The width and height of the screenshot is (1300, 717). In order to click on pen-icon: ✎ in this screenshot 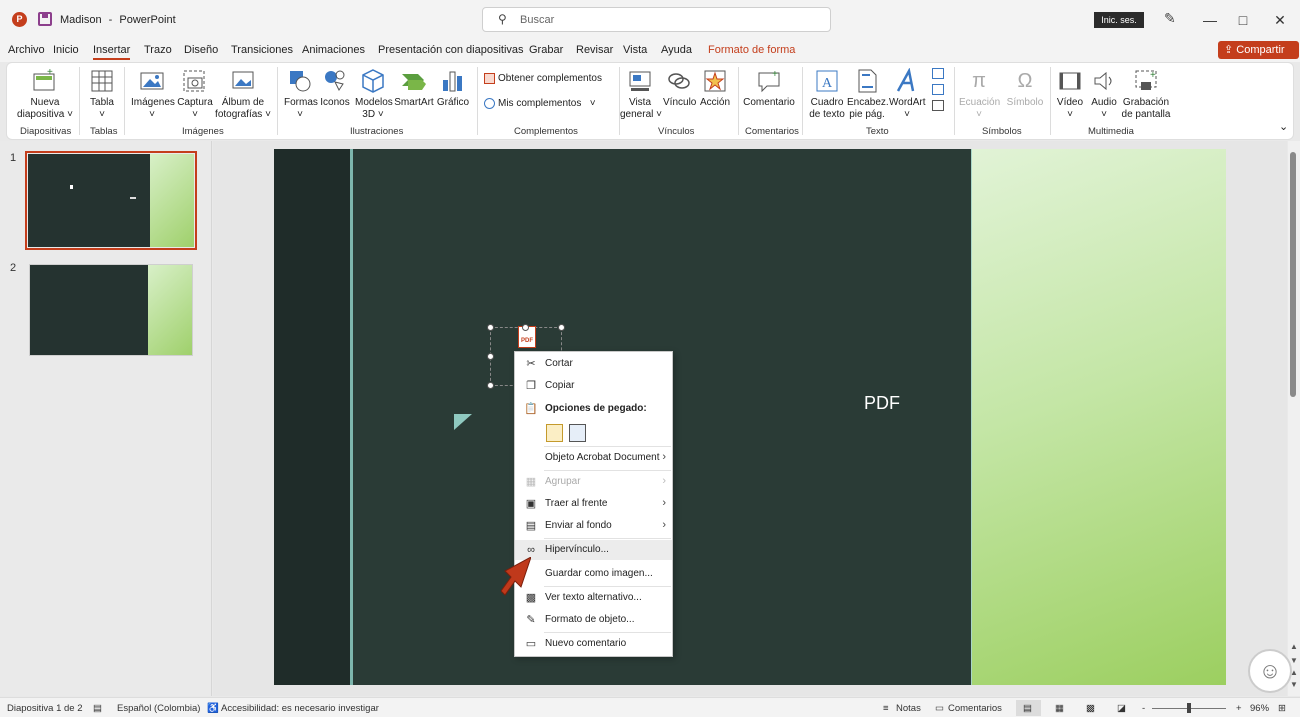, I will do `click(1170, 18)`.